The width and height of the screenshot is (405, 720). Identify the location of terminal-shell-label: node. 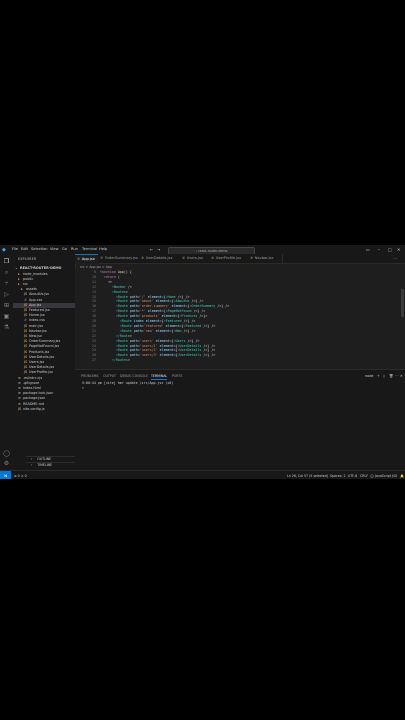
(369, 376).